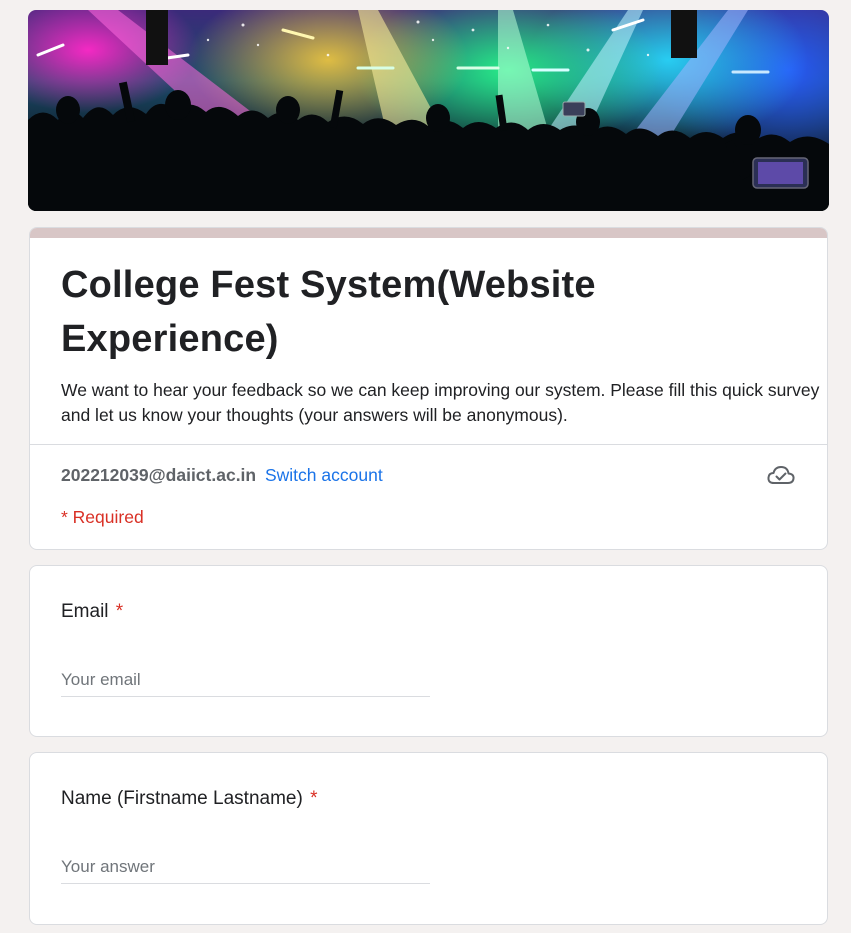 The width and height of the screenshot is (851, 933). Describe the element at coordinates (245, 867) in the screenshot. I see `name-input` at that location.